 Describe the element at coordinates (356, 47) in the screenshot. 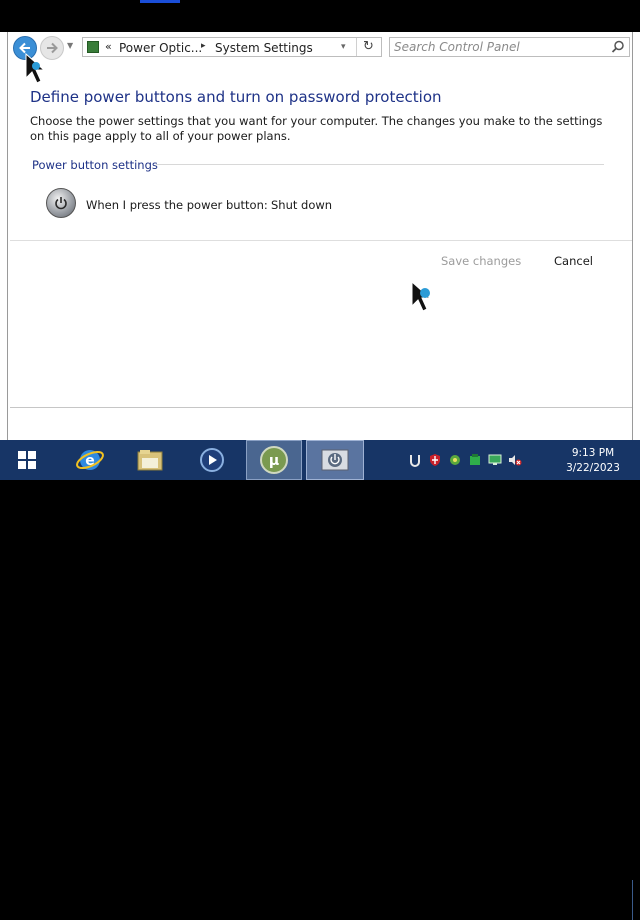

I see `address-divider` at that location.